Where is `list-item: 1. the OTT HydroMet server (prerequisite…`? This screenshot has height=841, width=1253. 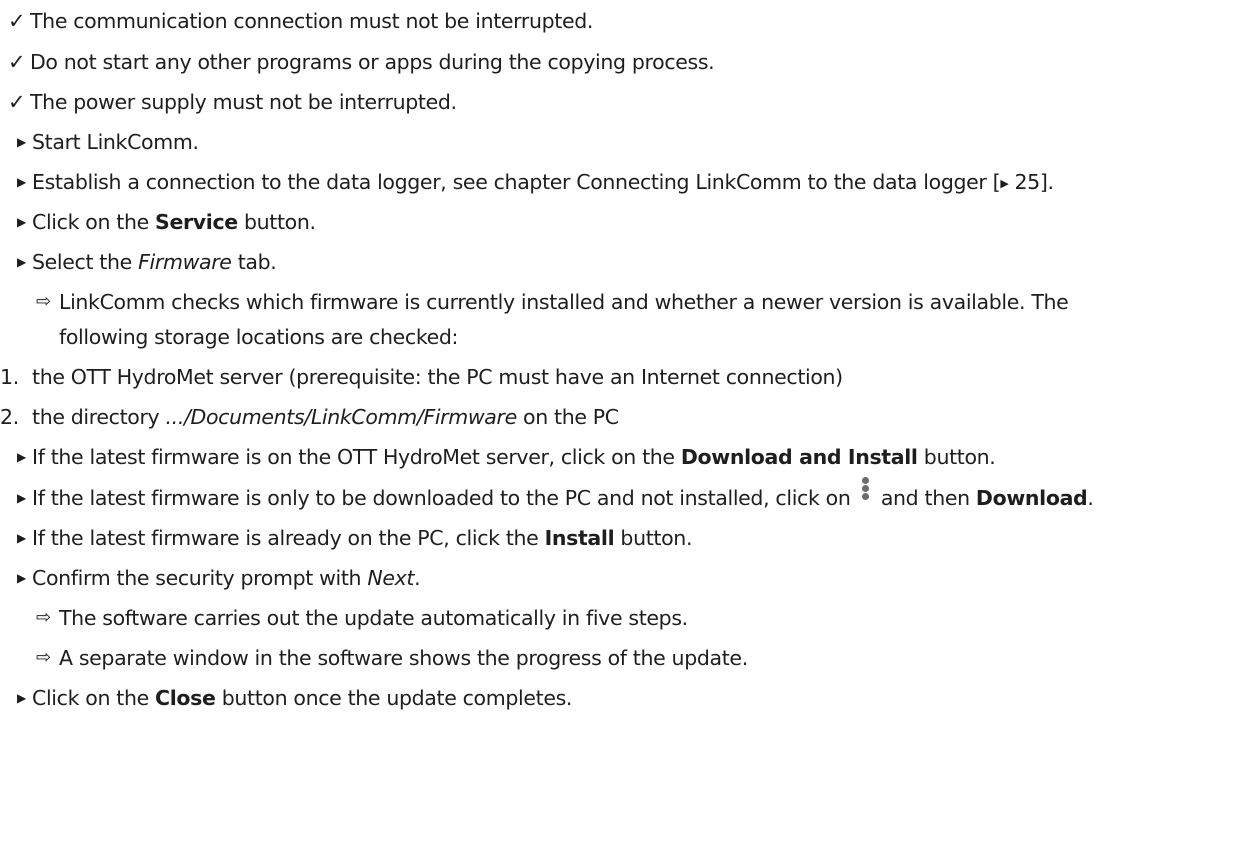 list-item: 1. the OTT HydroMet server (prerequisite… is located at coordinates (626, 377).